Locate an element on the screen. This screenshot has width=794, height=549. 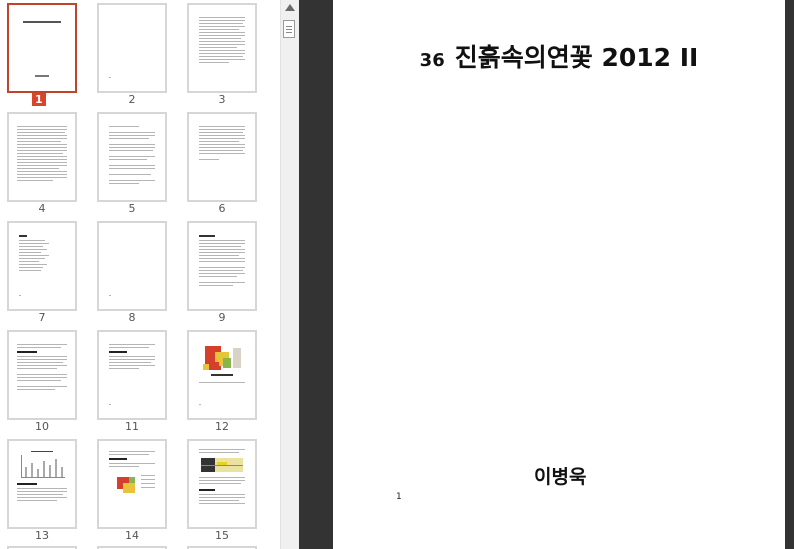
thumbnail-label: 2 is located at coordinates (132, 99).